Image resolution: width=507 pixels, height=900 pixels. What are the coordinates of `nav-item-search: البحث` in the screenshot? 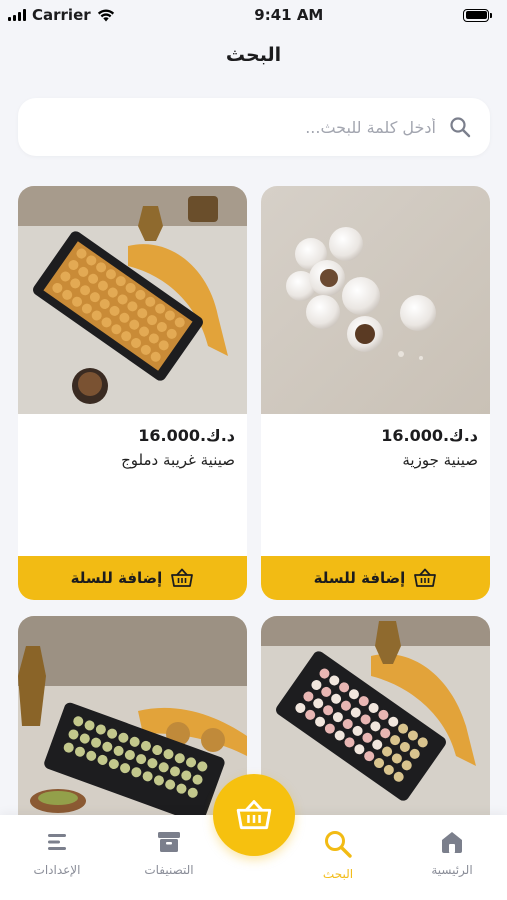 It's located at (338, 855).